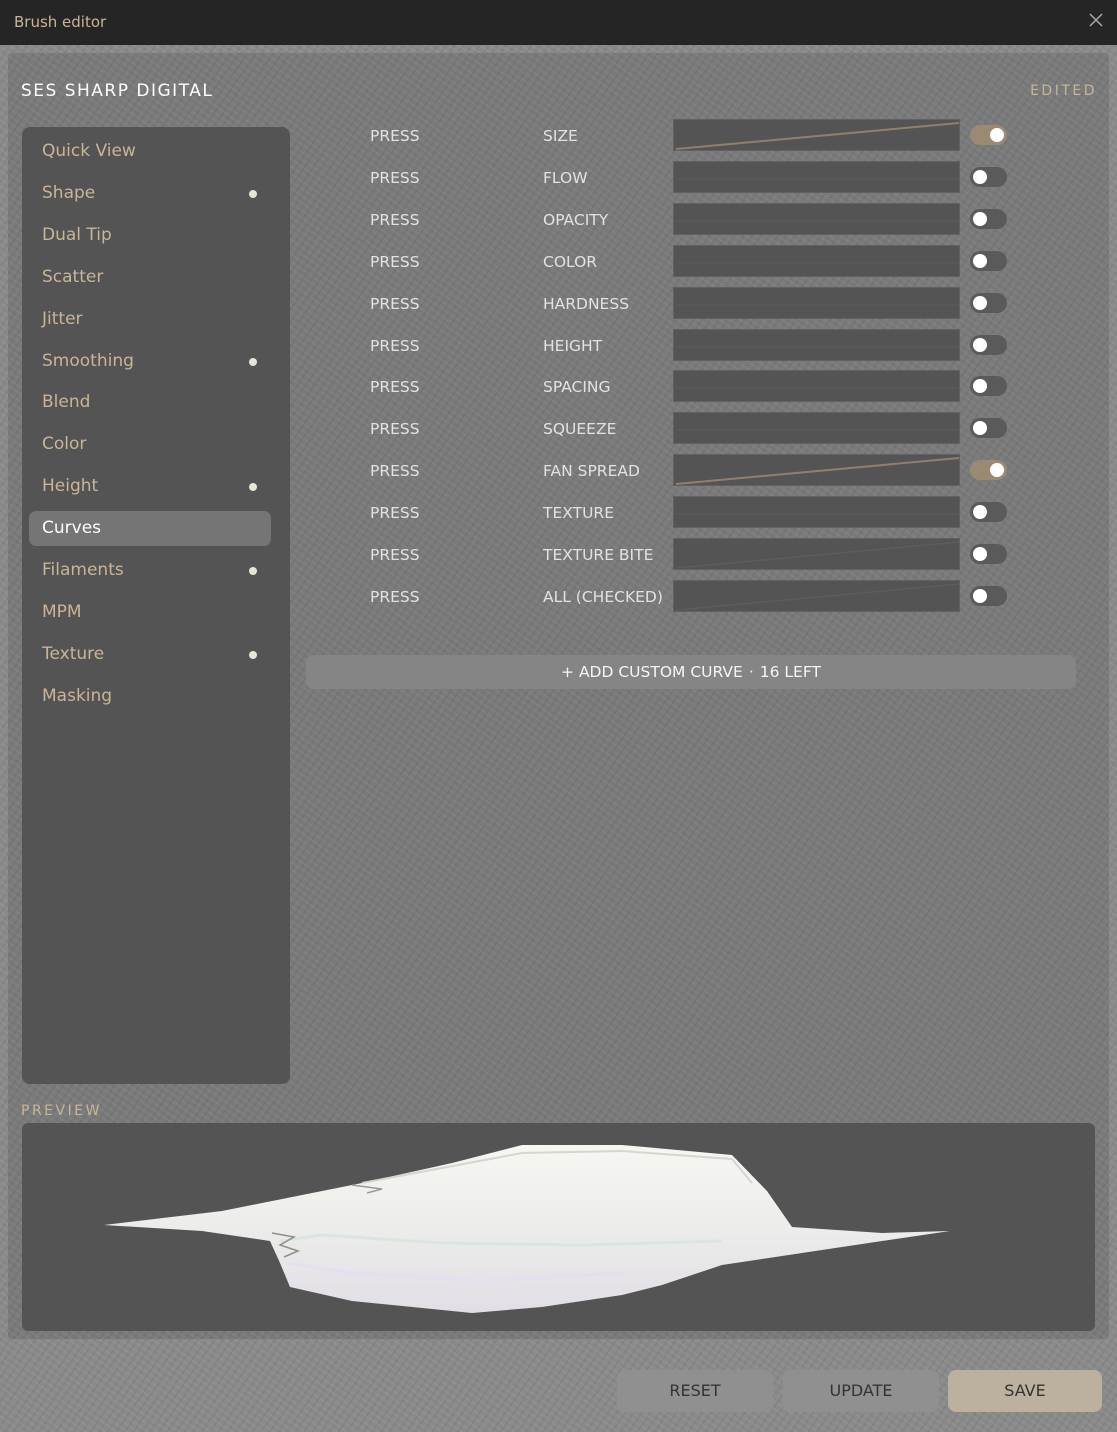 This screenshot has height=1432, width=1117. What do you see at coordinates (150, 654) in the screenshot?
I see `sidebar-item-texture: Texture` at bounding box center [150, 654].